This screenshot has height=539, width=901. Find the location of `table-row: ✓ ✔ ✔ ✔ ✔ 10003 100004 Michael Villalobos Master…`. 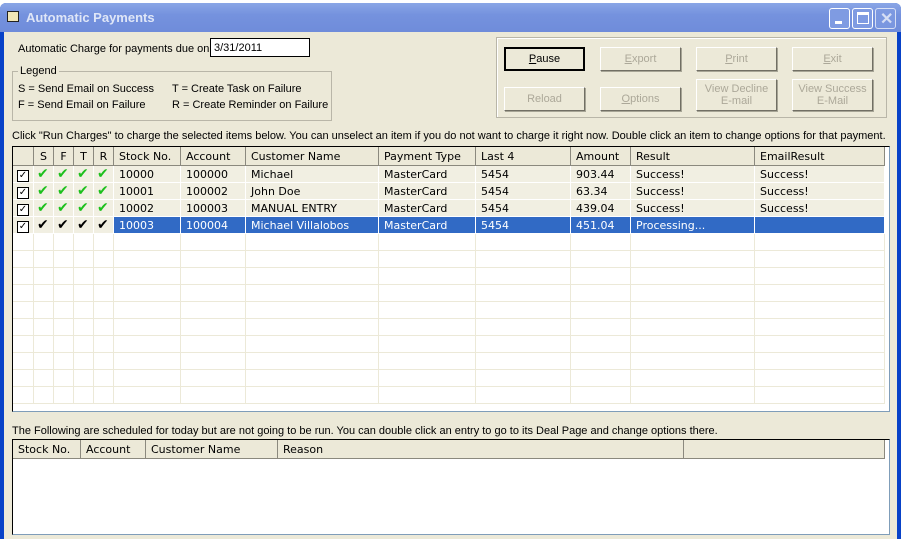

table-row: ✓ ✔ ✔ ✔ ✔ 10003 100004 Michael Villalobos Master… is located at coordinates (449, 225).